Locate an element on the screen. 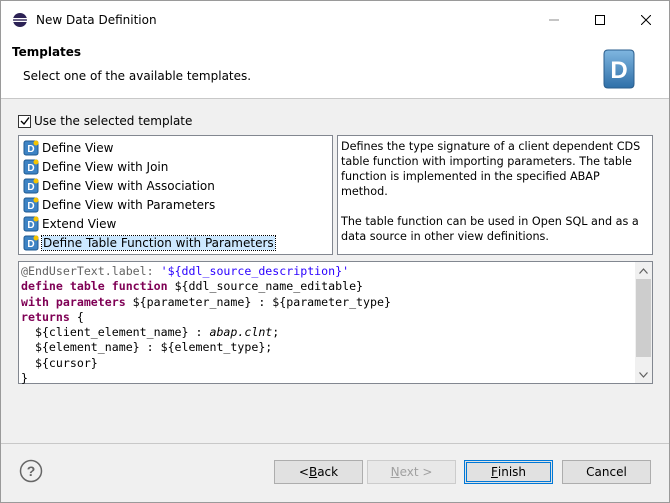 The width and height of the screenshot is (670, 503). minimize-button is located at coordinates (554, 20).